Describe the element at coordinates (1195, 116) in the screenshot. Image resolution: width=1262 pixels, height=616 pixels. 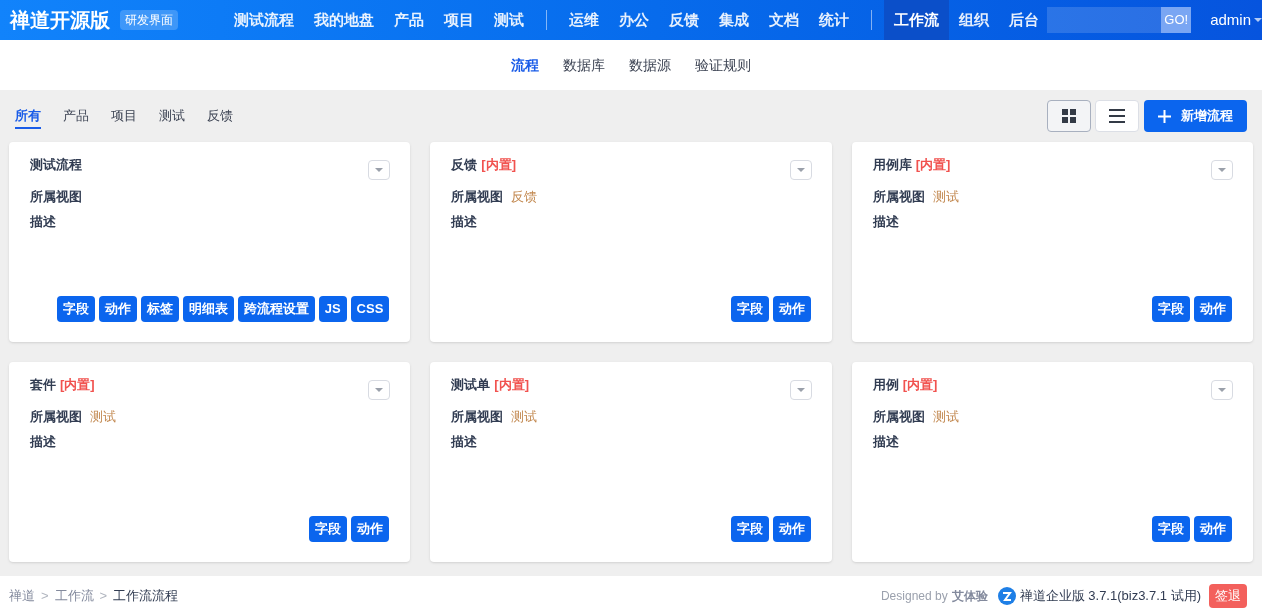
I see `add-flow-button: 新增流程` at that location.